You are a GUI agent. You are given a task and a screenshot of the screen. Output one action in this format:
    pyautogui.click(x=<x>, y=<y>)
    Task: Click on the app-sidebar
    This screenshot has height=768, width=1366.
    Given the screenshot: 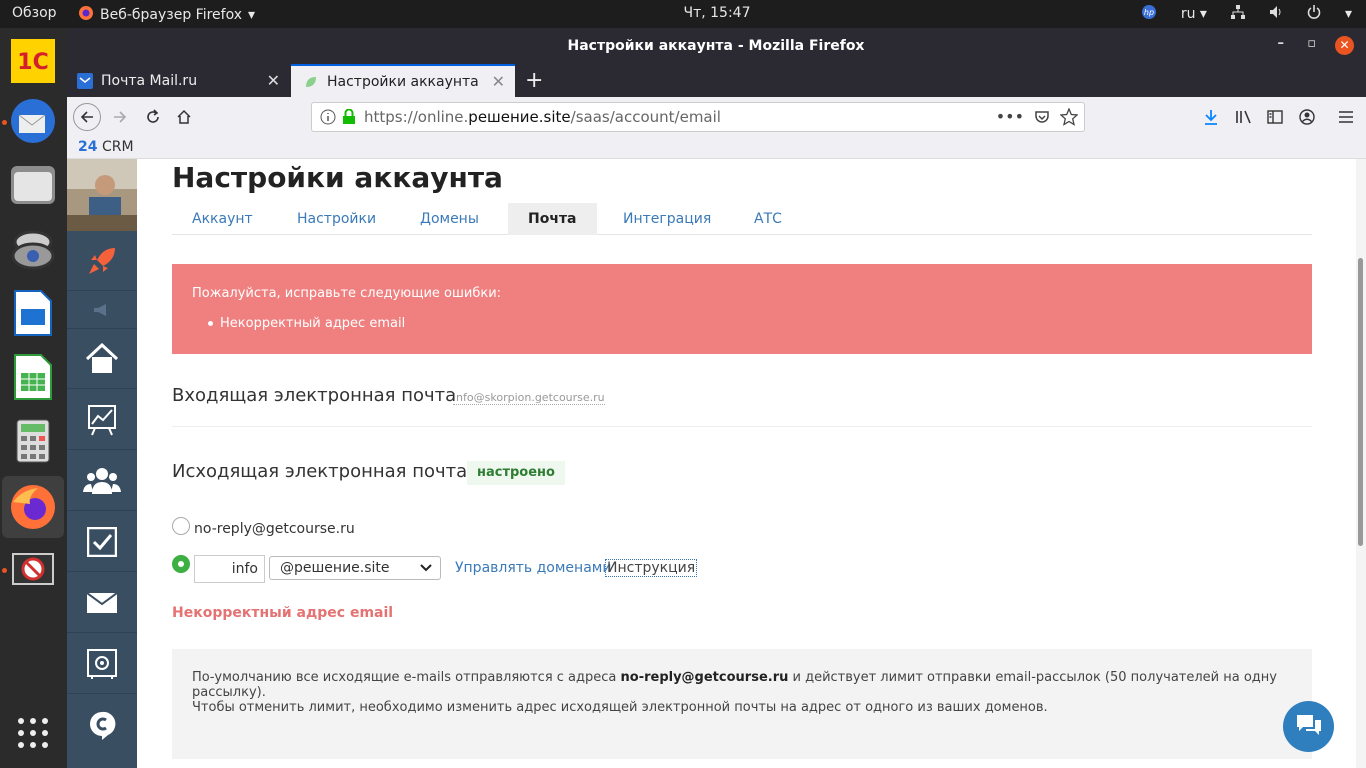 What is the action you would take?
    pyautogui.click(x=102, y=463)
    